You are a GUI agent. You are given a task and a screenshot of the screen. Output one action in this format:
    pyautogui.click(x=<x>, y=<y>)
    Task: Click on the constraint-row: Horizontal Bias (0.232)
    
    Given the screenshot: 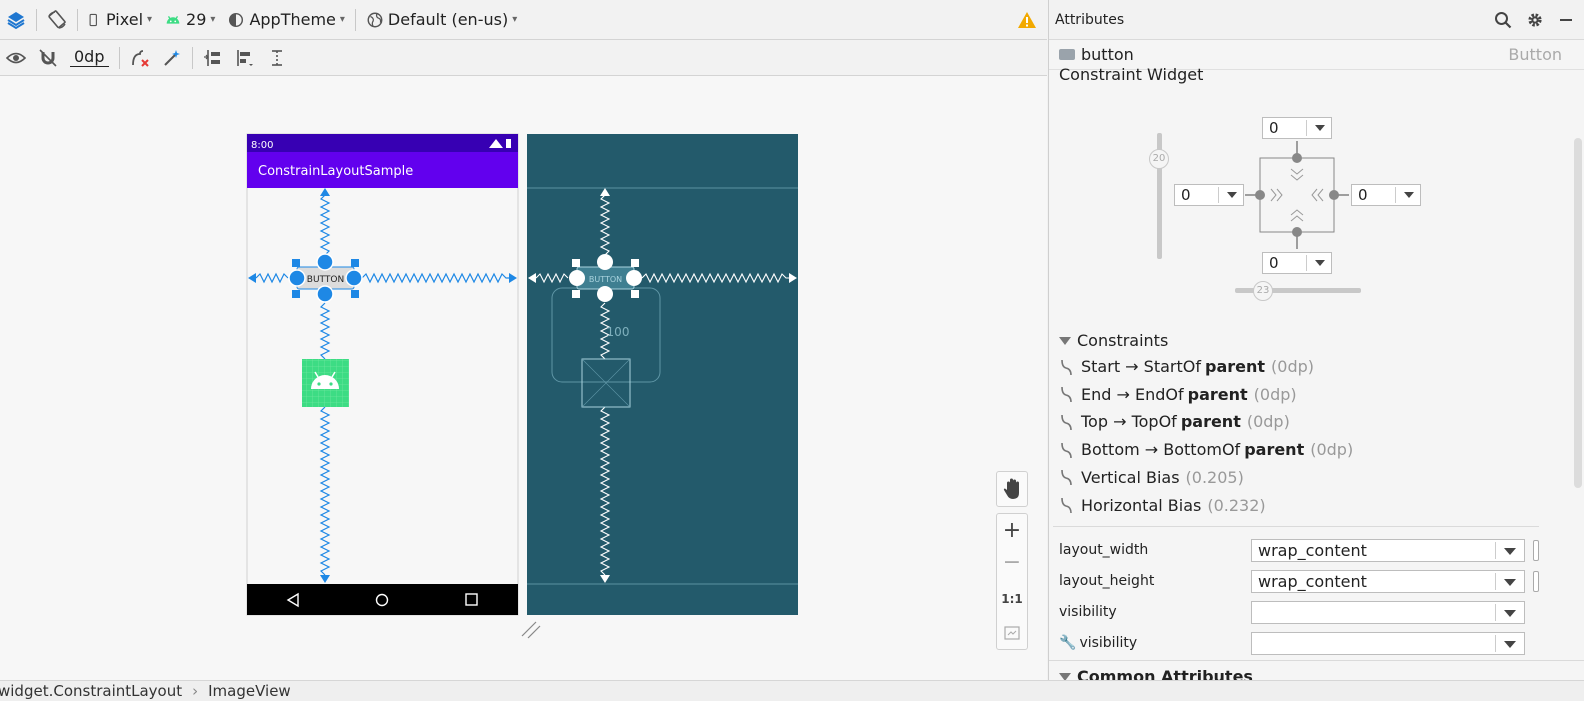 What is the action you would take?
    pyautogui.click(x=1162, y=505)
    